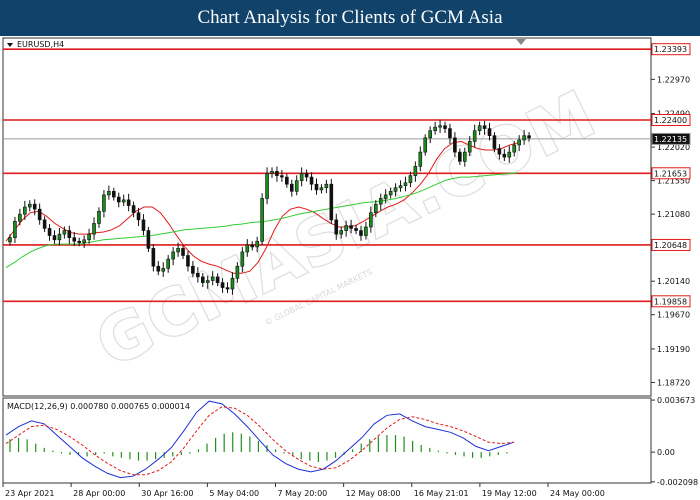  What do you see at coordinates (234, 493) in the screenshot?
I see `time-tick-label: 5 May 04:00` at bounding box center [234, 493].